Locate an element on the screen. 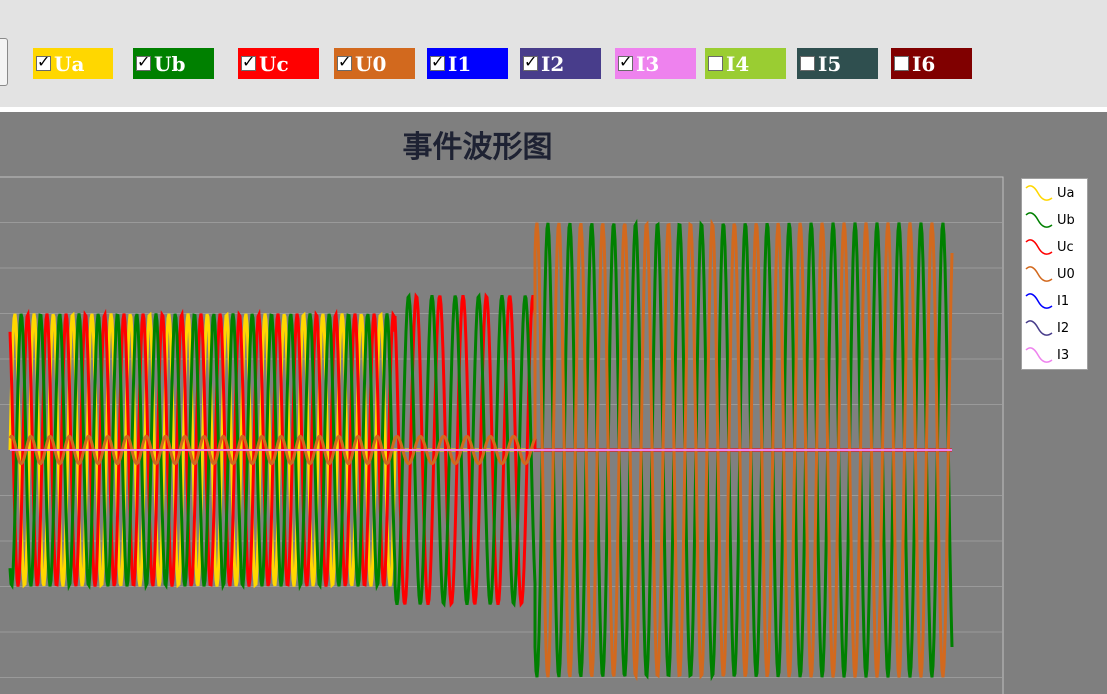 This screenshot has height=694, width=1107. legend-label: U0 is located at coordinates (1066, 274).